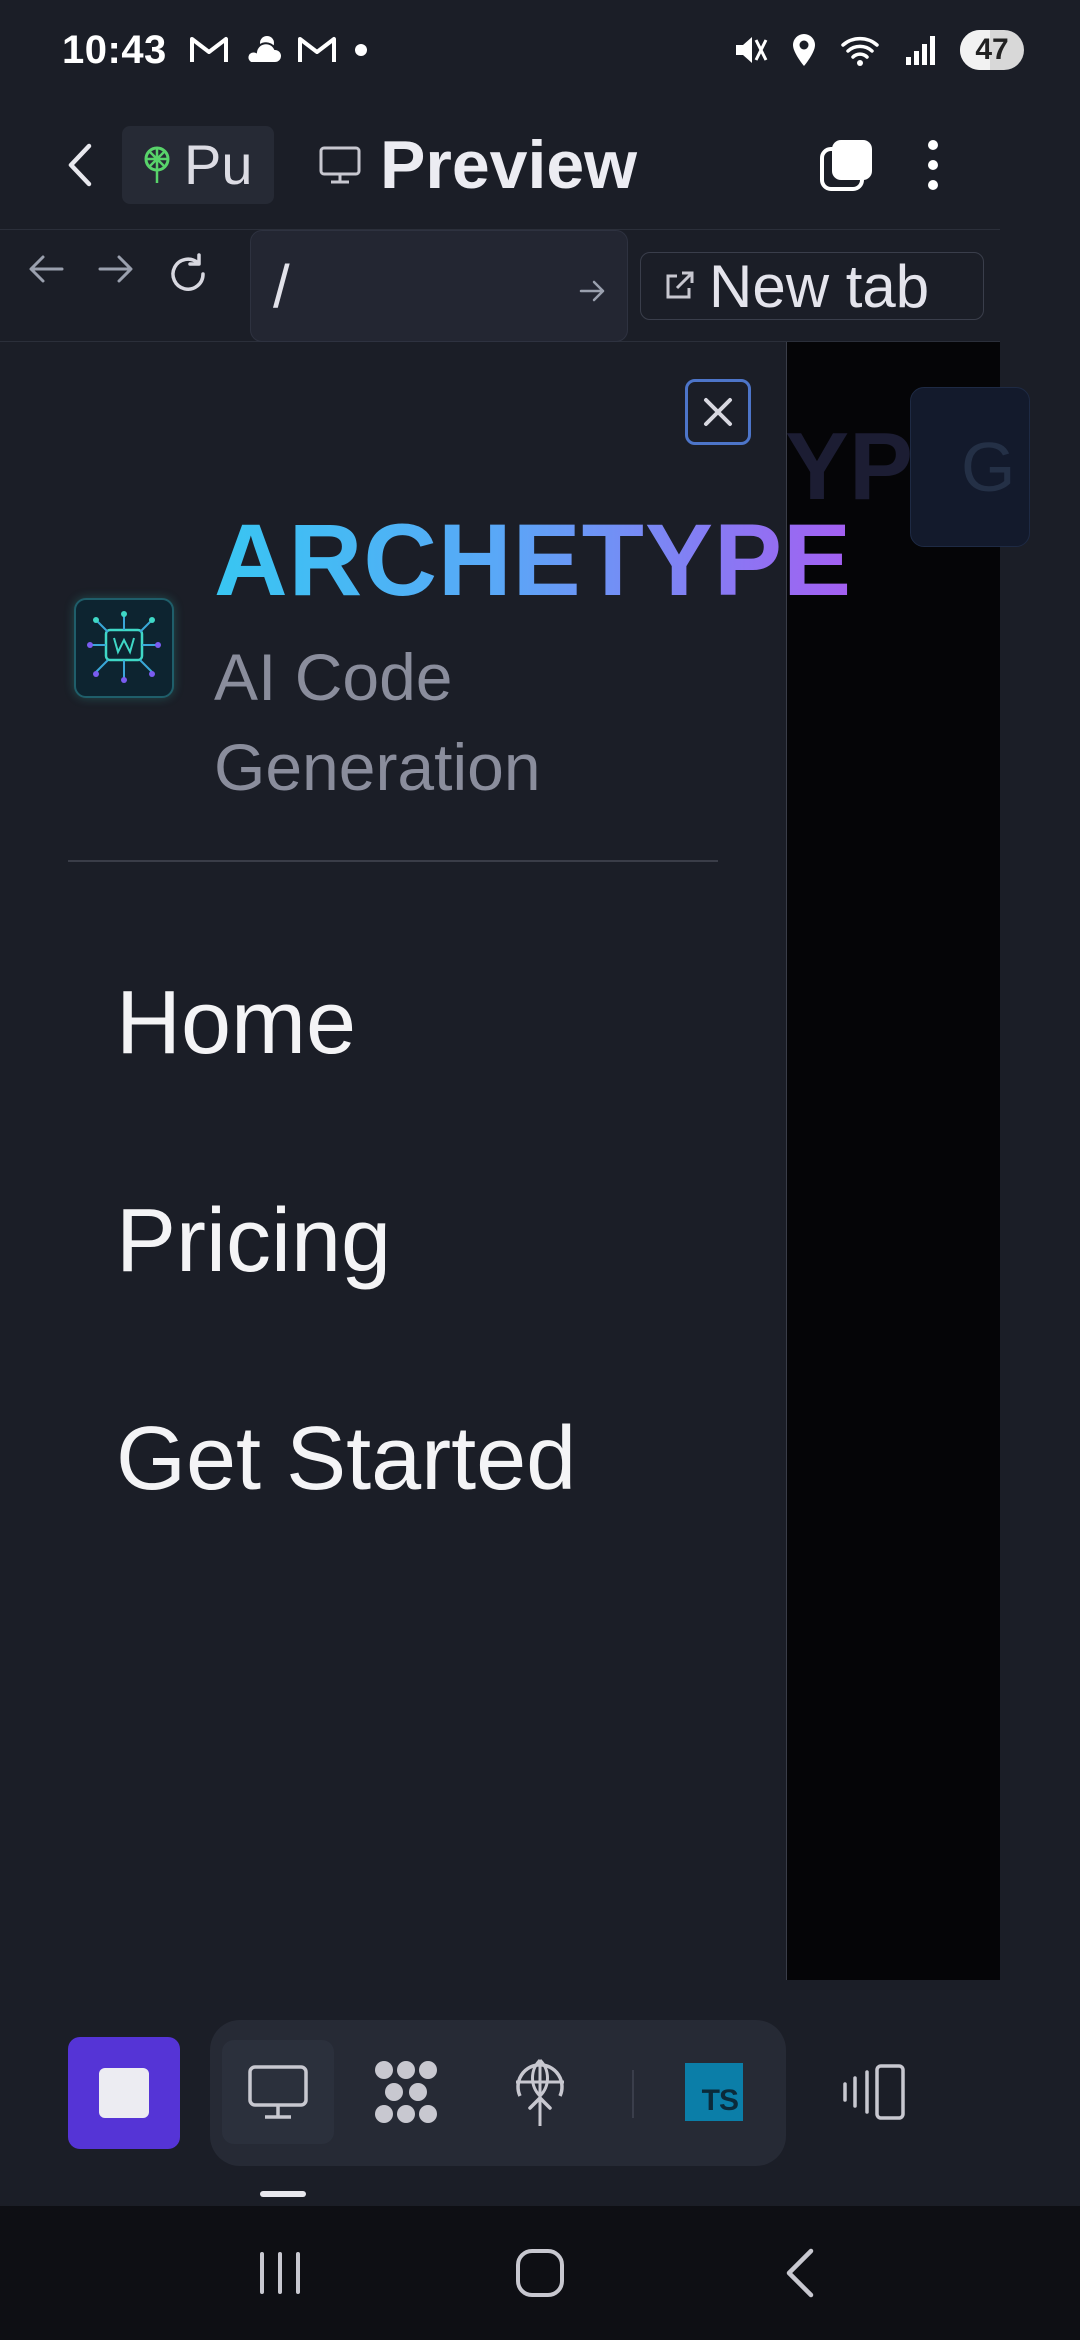 The image size is (1080, 2340). I want to click on back-chevron-icon, so click(800, 2273).